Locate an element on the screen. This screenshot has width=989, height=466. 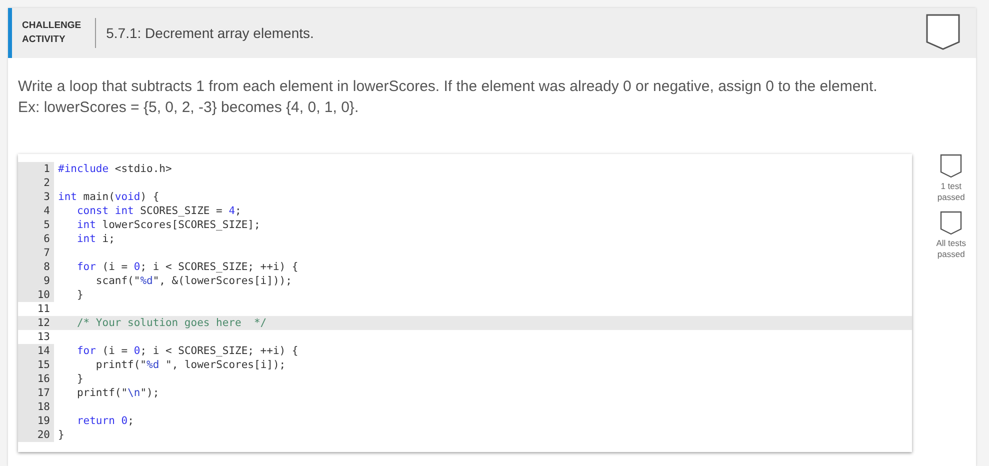
activity-label: ACTIVITY is located at coordinates (44, 40).